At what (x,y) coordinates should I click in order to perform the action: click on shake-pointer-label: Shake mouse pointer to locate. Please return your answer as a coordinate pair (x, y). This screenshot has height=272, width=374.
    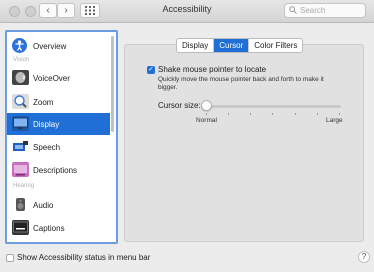
    Looking at the image, I should click on (212, 69).